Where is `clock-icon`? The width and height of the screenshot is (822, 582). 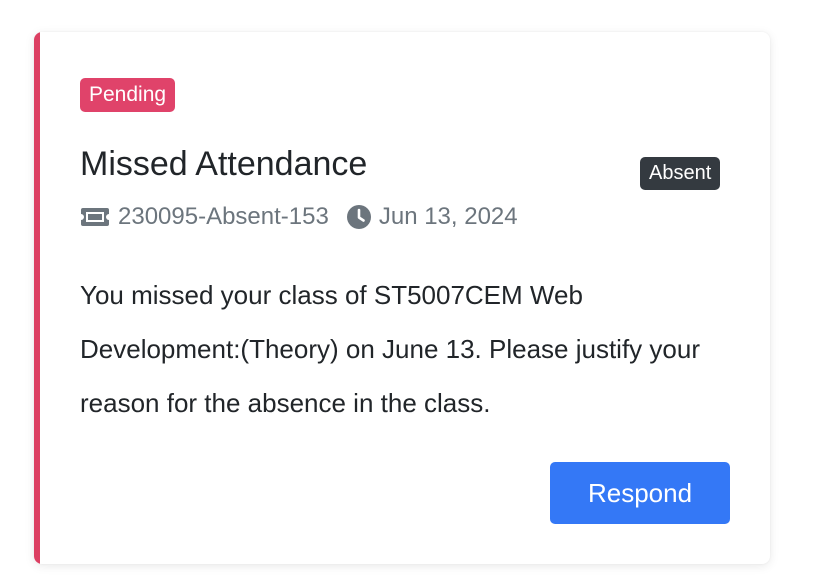
clock-icon is located at coordinates (358, 217).